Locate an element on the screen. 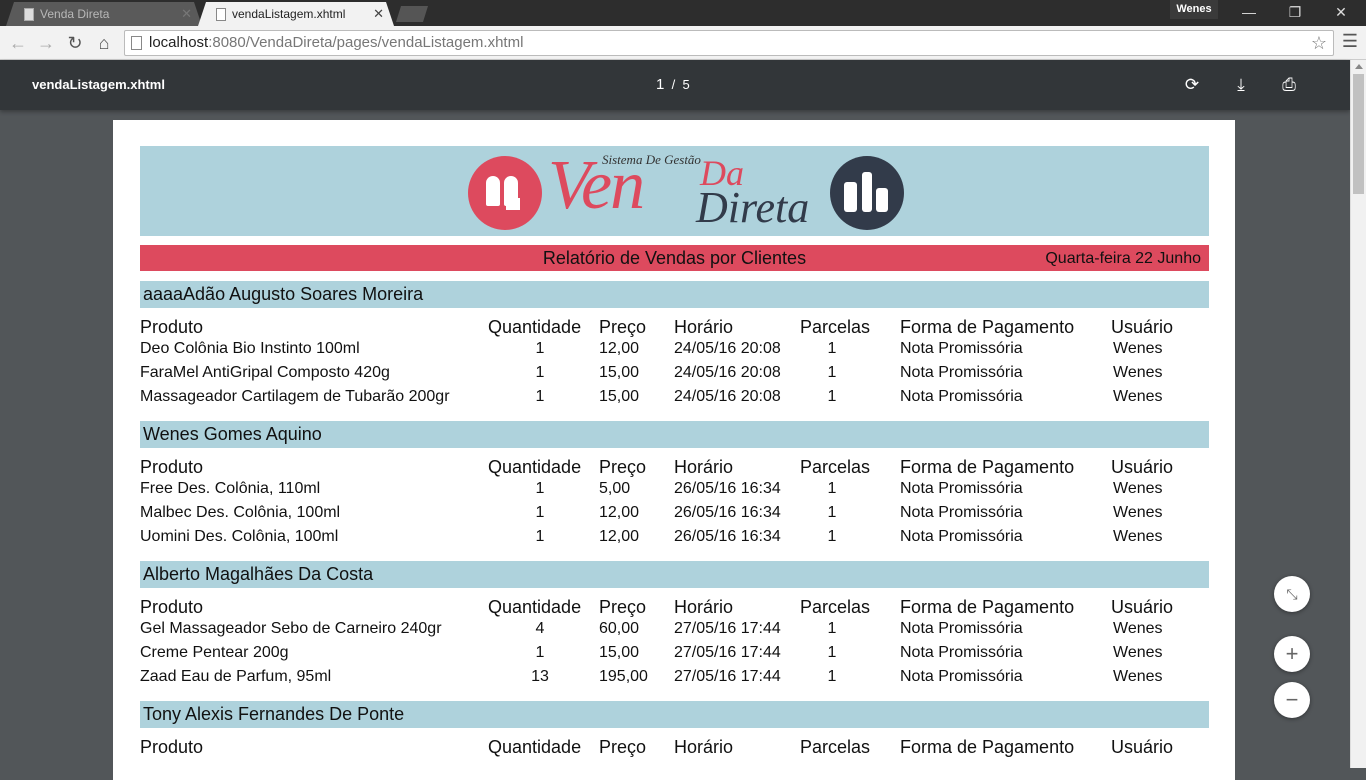 The height and width of the screenshot is (780, 1366). handshake-icon is located at coordinates (505, 193).